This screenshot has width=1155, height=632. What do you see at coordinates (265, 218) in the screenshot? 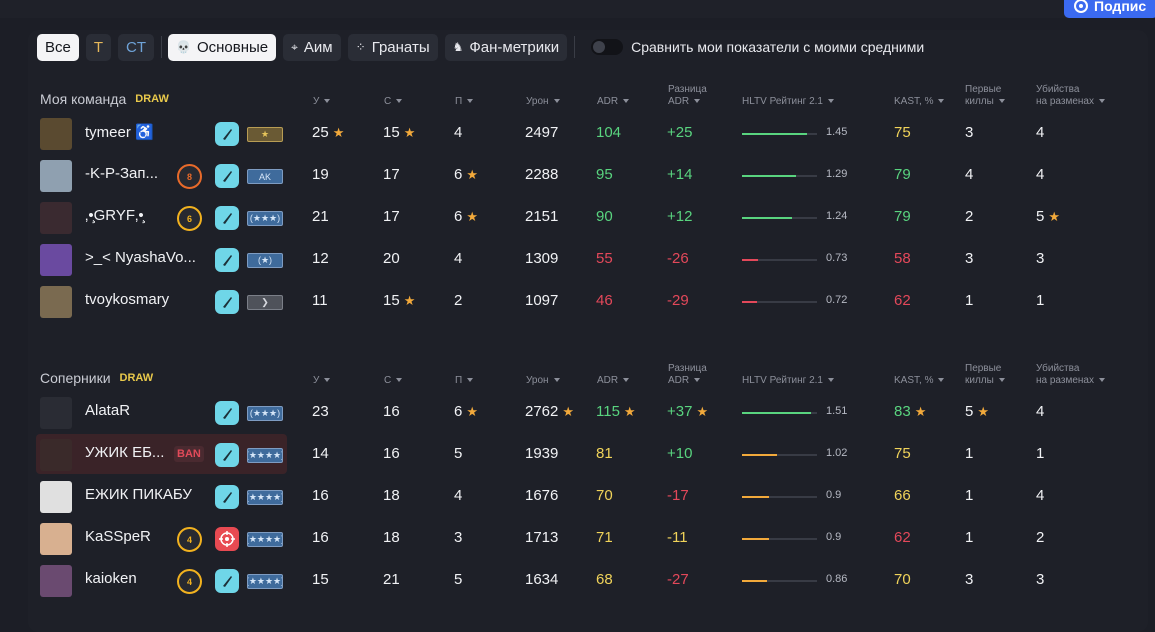
I see `rank-badge-icon: (★★★)` at bounding box center [265, 218].